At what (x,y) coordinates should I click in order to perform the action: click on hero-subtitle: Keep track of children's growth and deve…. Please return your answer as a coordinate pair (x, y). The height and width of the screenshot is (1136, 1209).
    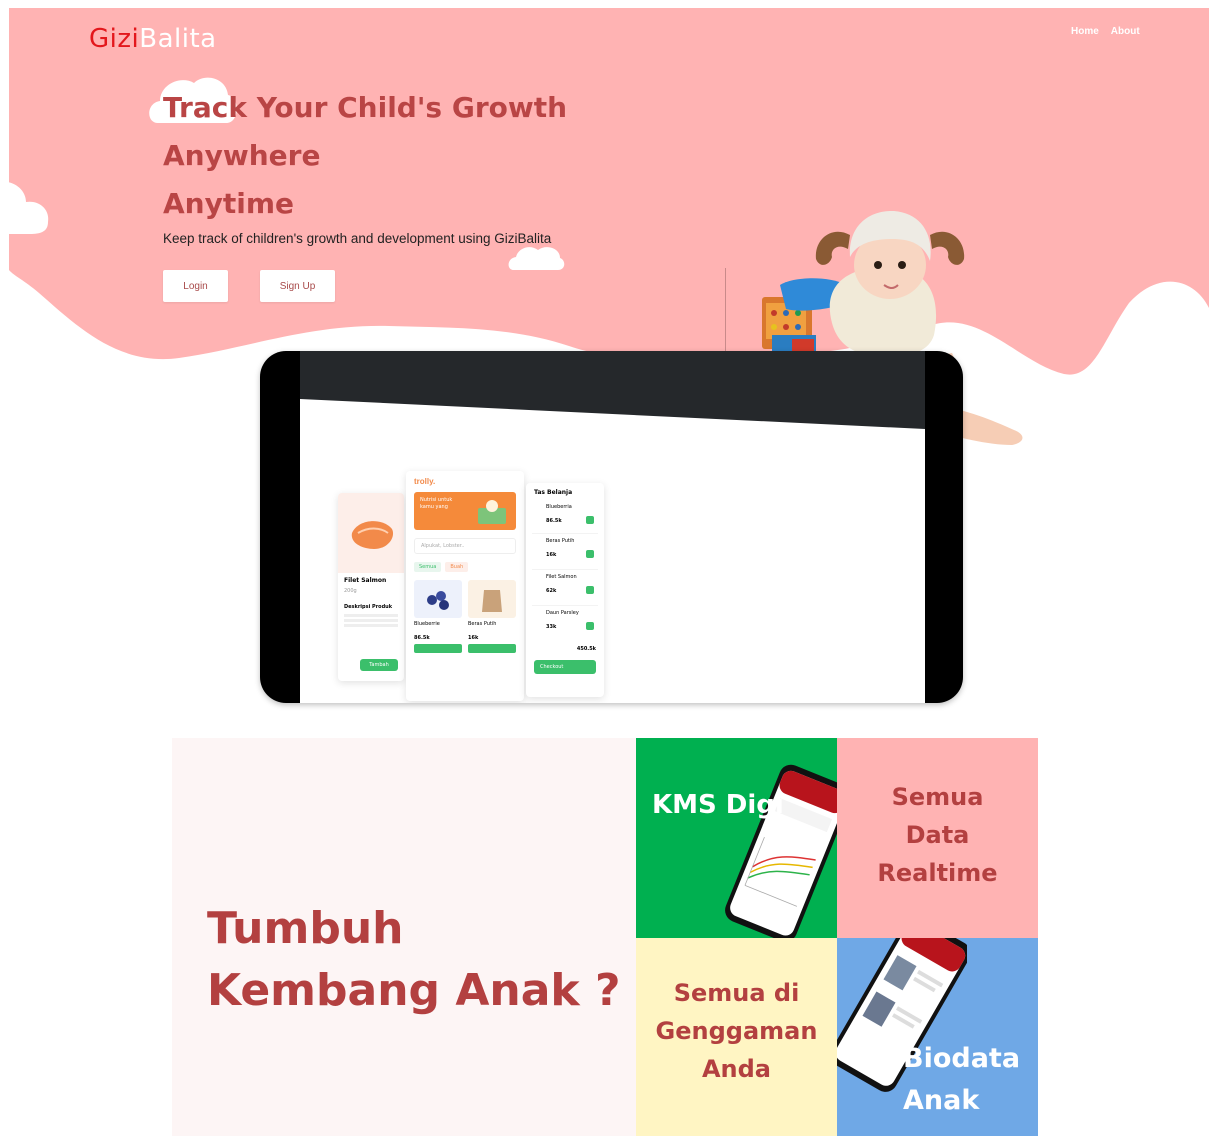
    Looking at the image, I should click on (357, 238).